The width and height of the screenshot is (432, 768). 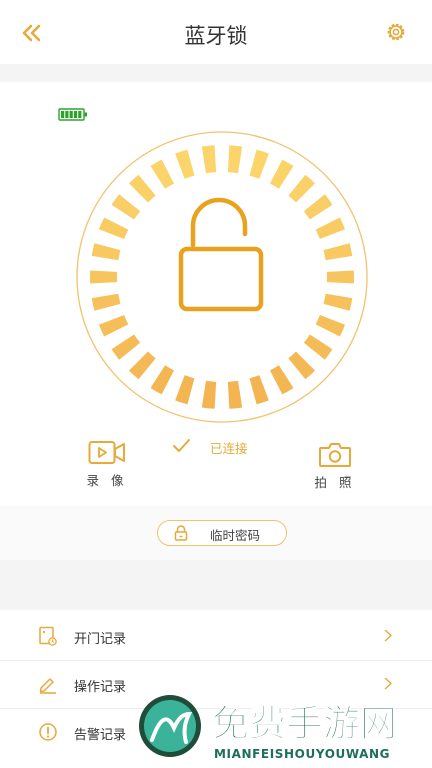 I want to click on door-record-icon, so click(x=48, y=636).